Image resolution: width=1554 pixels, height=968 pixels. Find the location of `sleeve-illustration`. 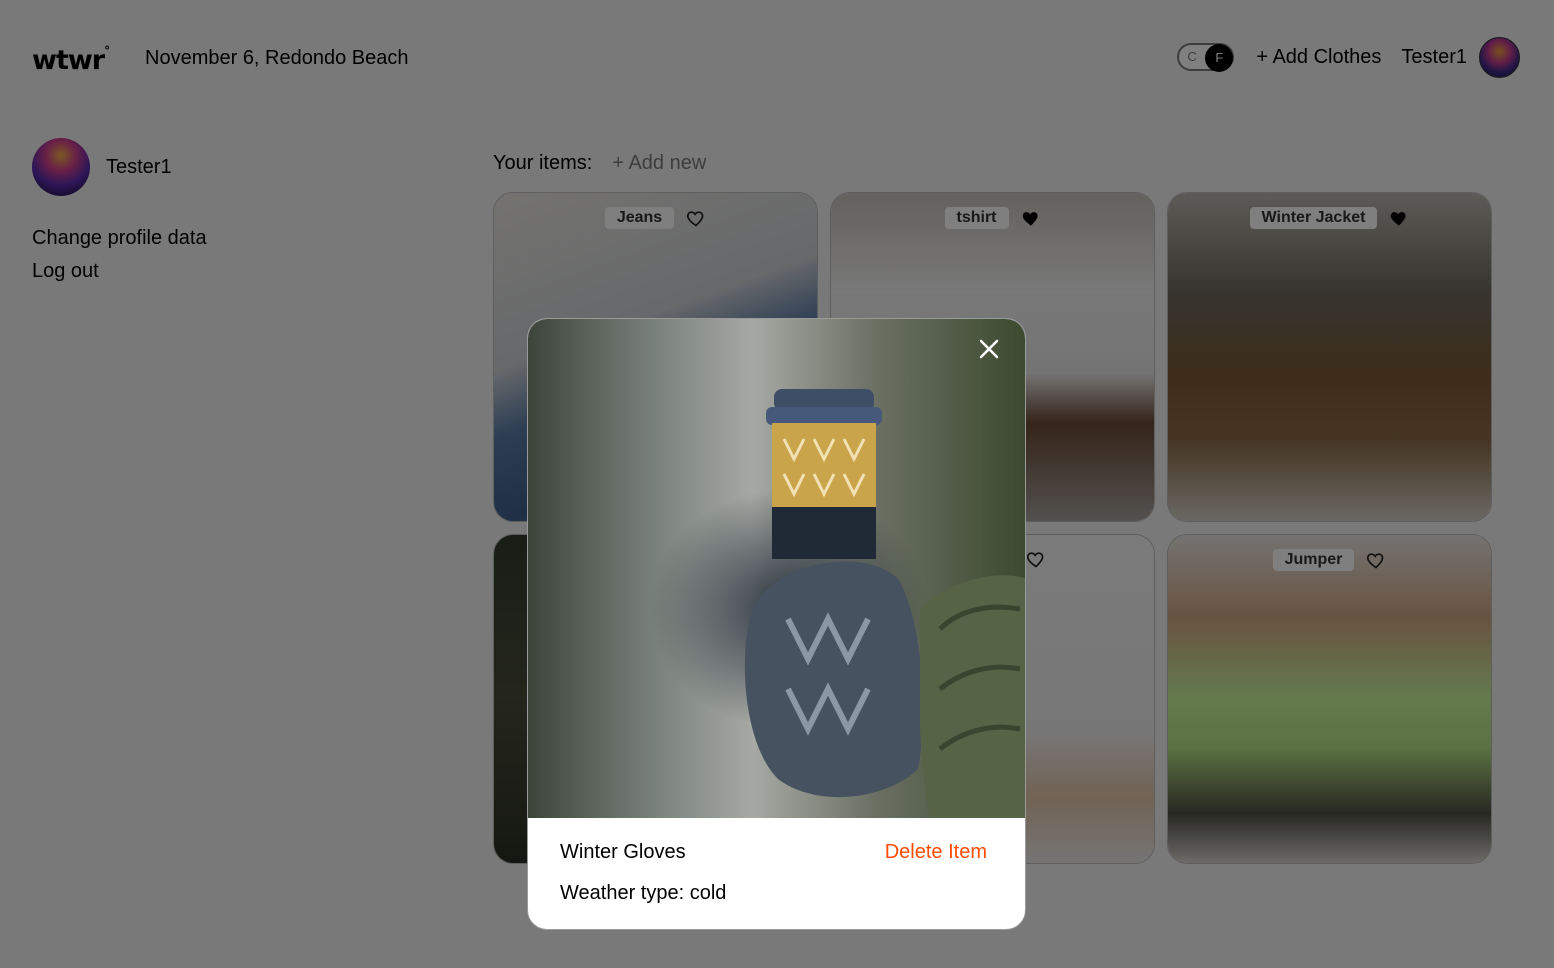

sleeve-illustration is located at coordinates (972, 696).